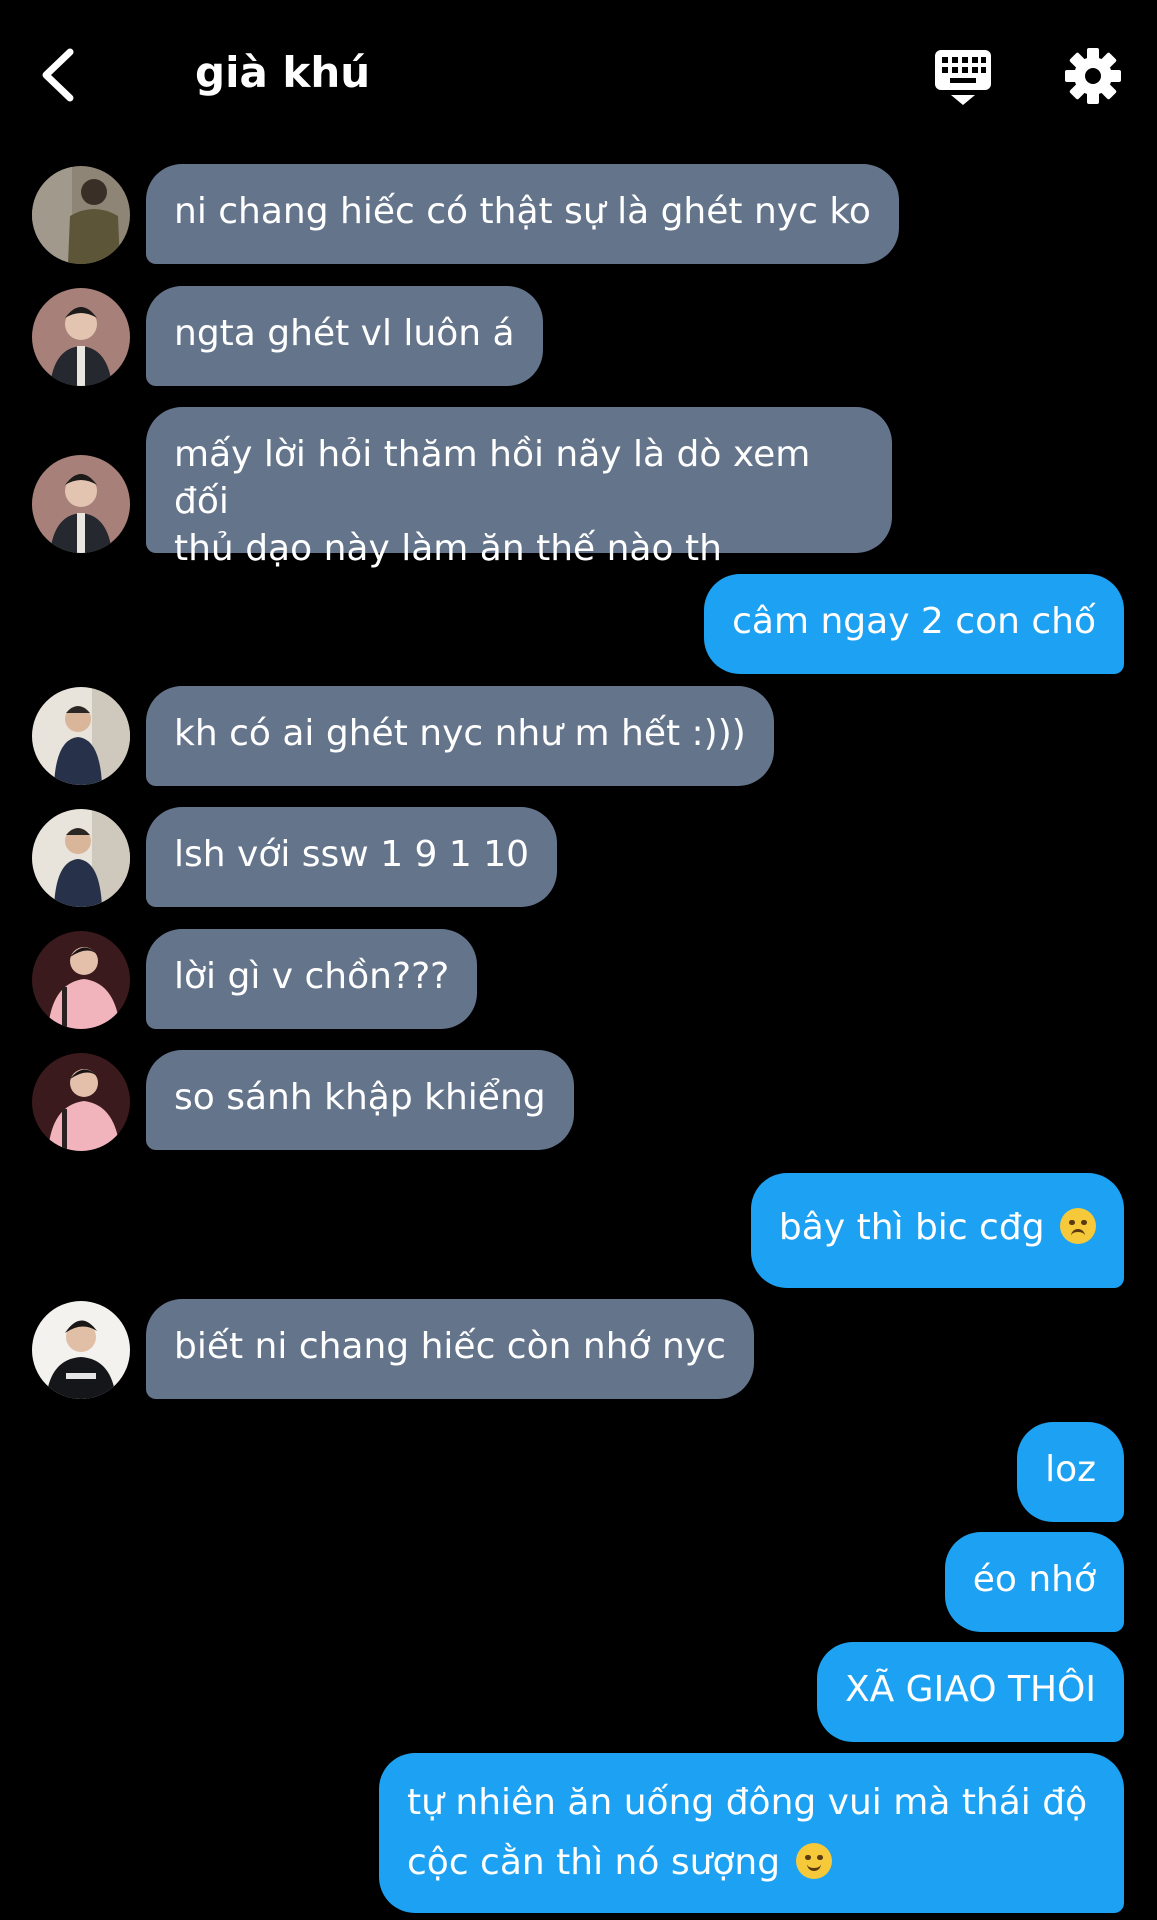 This screenshot has width=1157, height=1920. I want to click on message-text: loz, so click(1070, 1469).